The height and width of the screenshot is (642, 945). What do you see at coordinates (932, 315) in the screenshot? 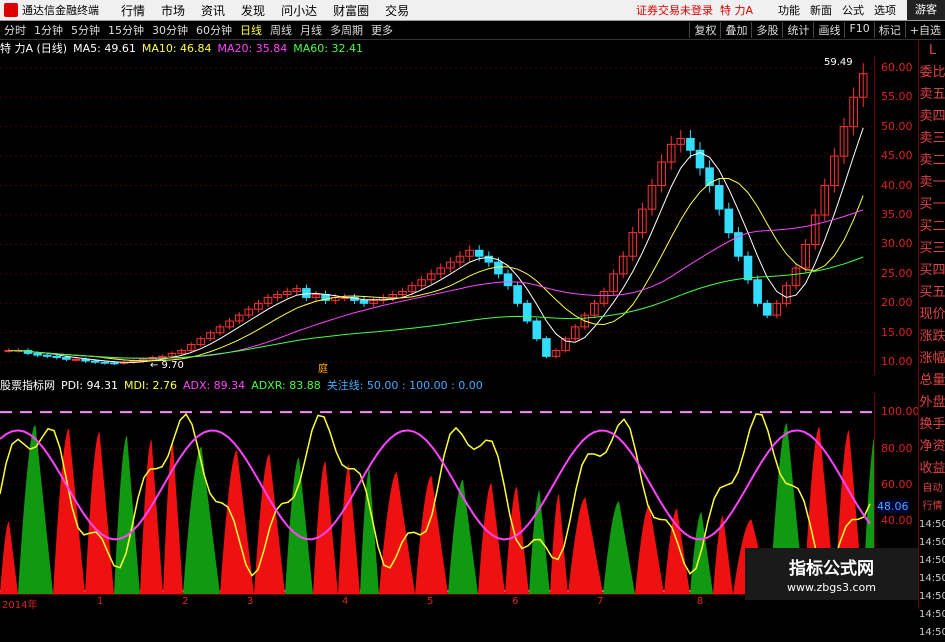
I see `sidebar-item: 现价` at bounding box center [932, 315].